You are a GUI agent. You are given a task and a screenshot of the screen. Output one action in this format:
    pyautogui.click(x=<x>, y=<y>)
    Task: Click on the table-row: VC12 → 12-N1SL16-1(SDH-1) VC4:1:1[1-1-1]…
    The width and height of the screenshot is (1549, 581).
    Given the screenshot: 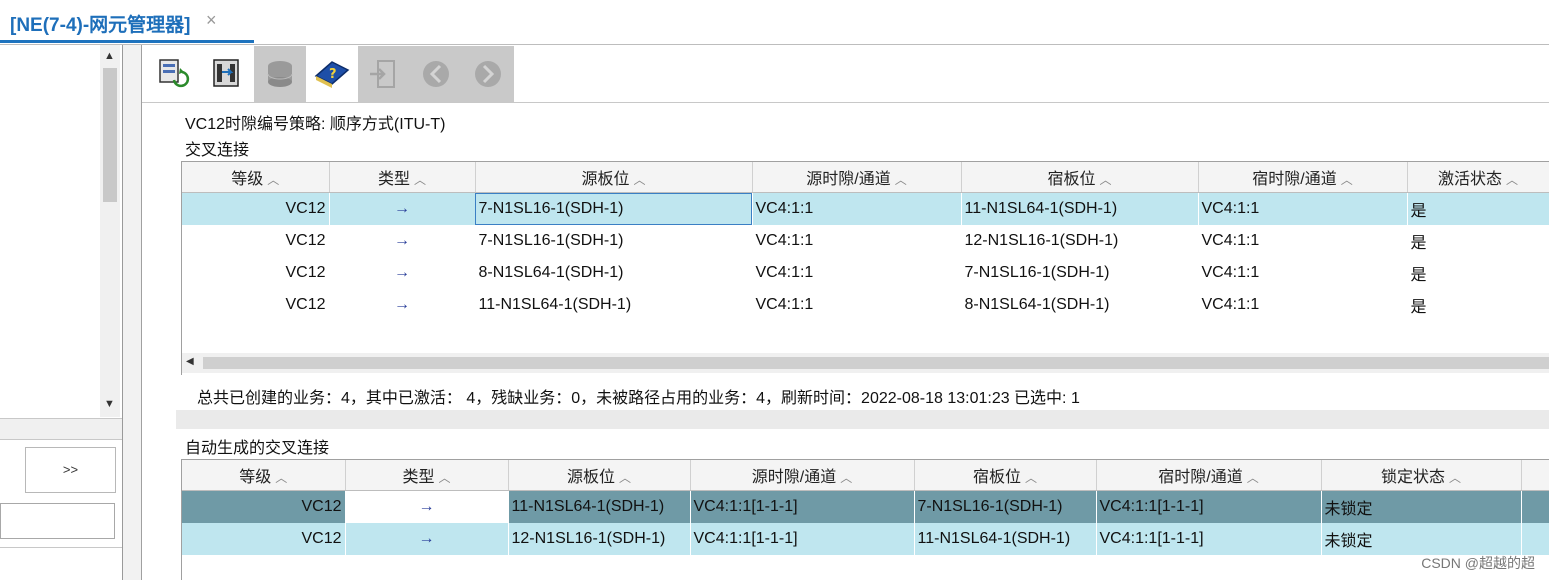 What is the action you would take?
    pyautogui.click(x=865, y=539)
    